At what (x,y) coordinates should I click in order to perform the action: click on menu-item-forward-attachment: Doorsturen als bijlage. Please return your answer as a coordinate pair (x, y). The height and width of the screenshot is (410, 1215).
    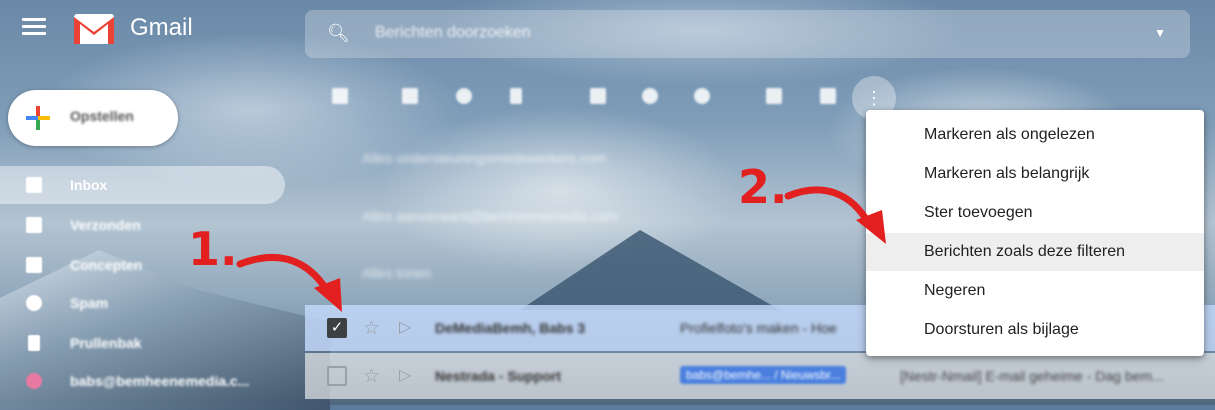
    Looking at the image, I should click on (1035, 330).